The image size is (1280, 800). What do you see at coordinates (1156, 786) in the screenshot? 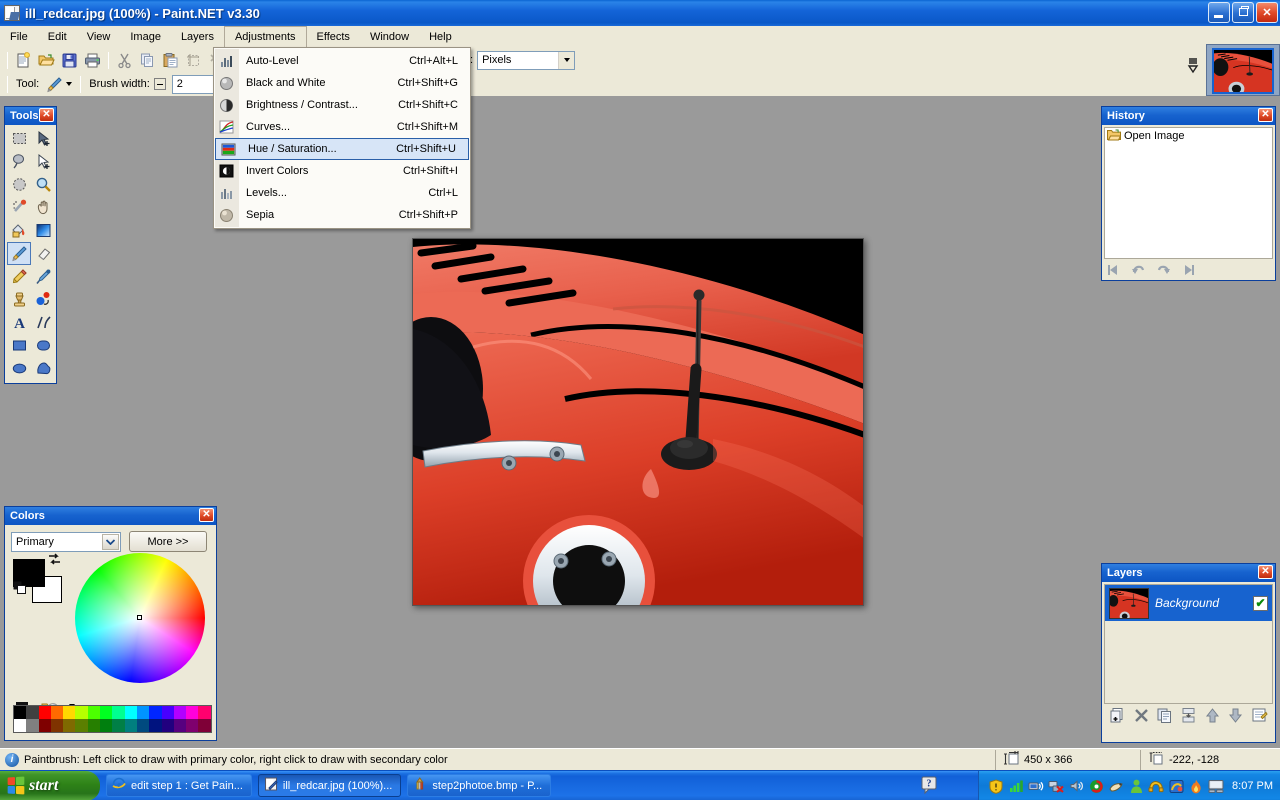
I see `phone-app-icon` at bounding box center [1156, 786].